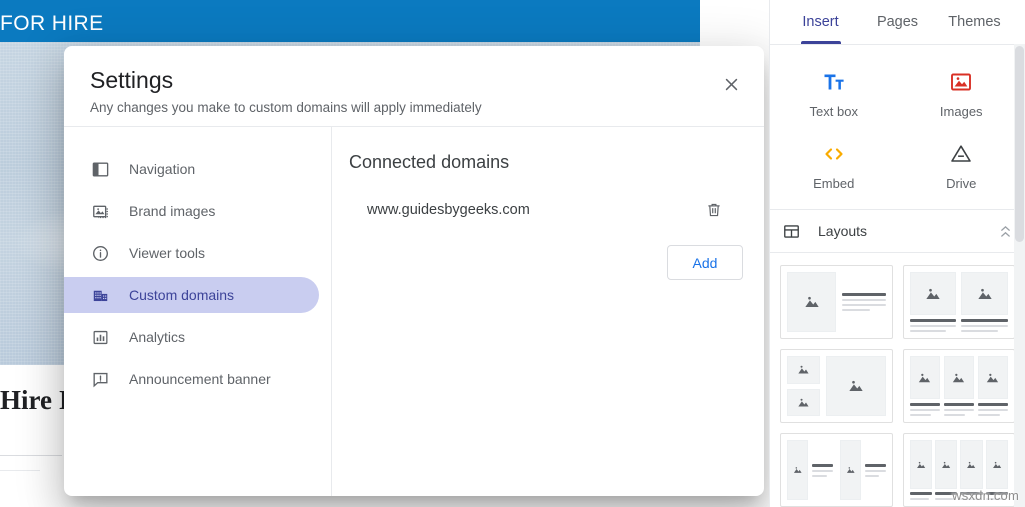 This screenshot has width=1025, height=507. I want to click on insert-option-label: Images, so click(961, 111).